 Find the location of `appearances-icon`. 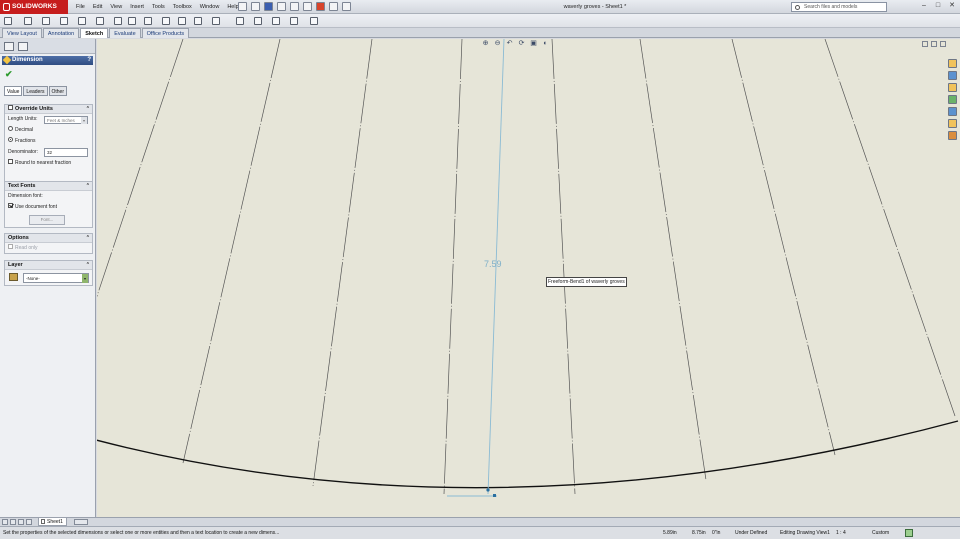

appearances-icon is located at coordinates (952, 111).